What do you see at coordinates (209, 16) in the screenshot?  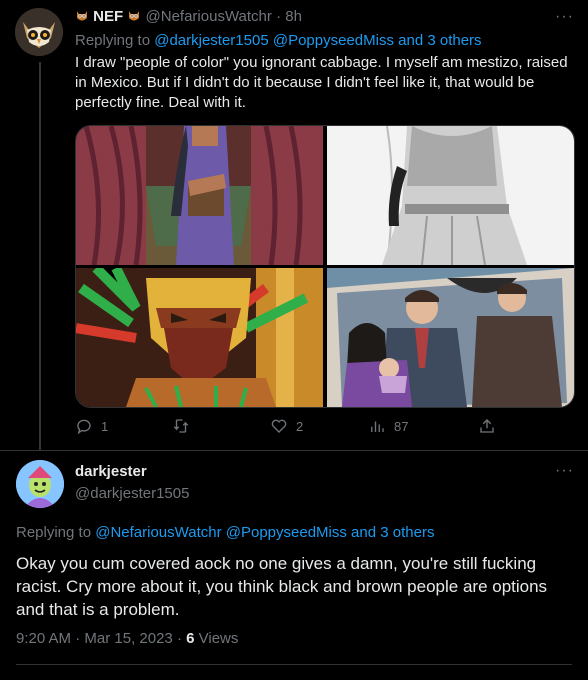 I see `user-handle: @NefariousWatchr` at bounding box center [209, 16].